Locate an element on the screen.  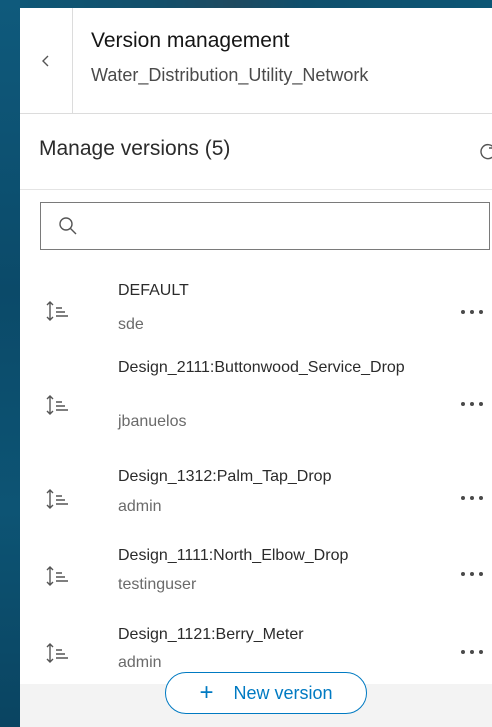
version-item: Design_1312:Palm_Tap_Drop admin is located at coordinates (256, 487).